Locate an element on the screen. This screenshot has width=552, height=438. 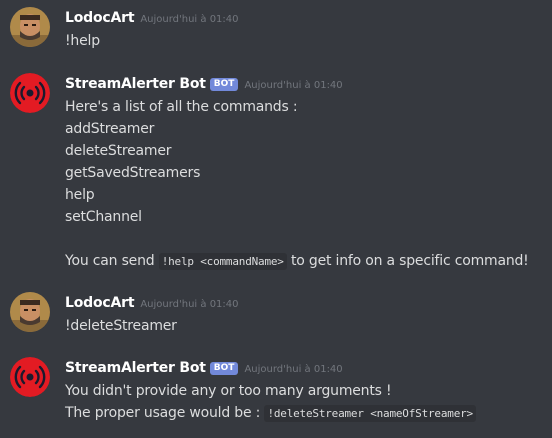
message-content: !deleteStreamer is located at coordinates (121, 326).